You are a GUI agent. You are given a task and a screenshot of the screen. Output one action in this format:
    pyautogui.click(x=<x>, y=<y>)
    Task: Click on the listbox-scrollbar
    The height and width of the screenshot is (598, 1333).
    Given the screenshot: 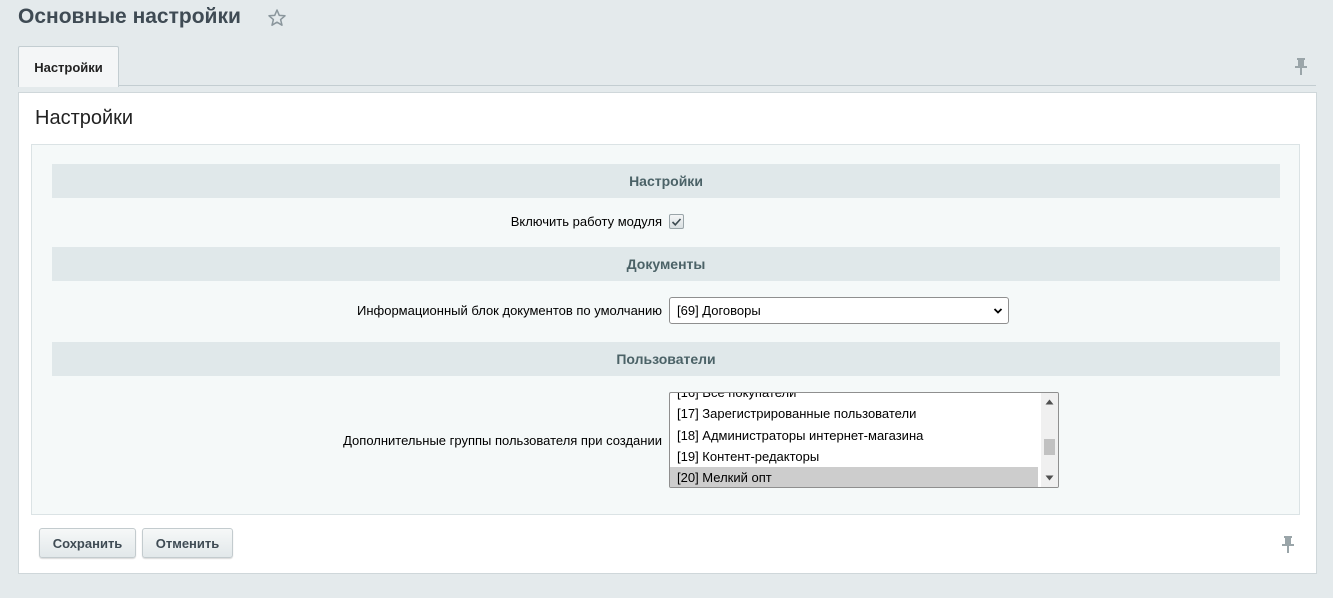 What is the action you would take?
    pyautogui.click(x=1049, y=440)
    